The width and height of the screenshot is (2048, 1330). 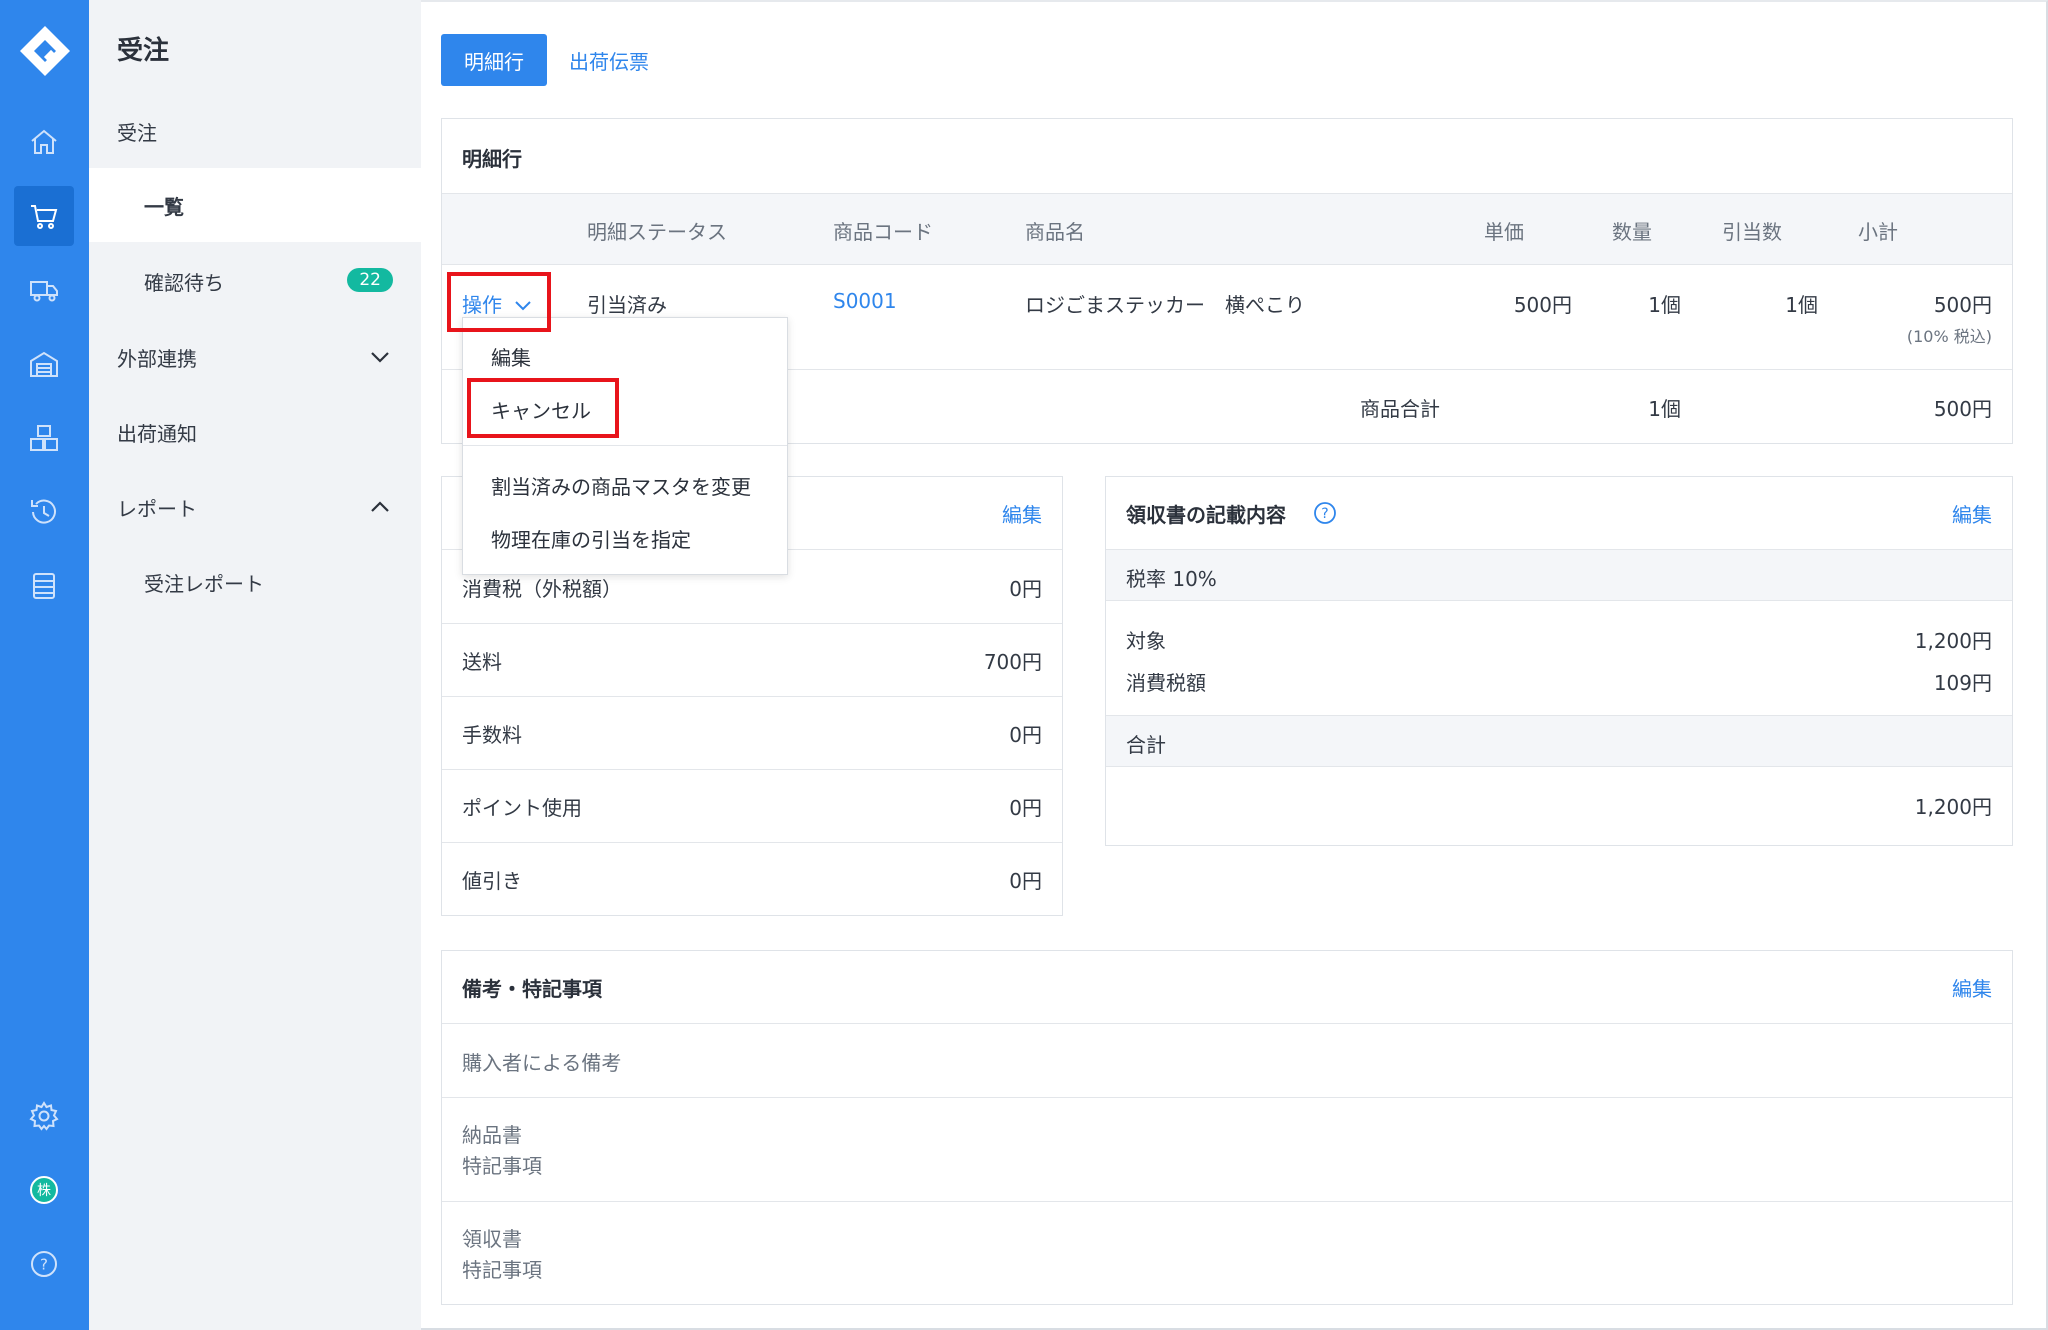 What do you see at coordinates (1165, 305) in the screenshot?
I see `product-name: ロジごまステッカー 横ぺこり` at bounding box center [1165, 305].